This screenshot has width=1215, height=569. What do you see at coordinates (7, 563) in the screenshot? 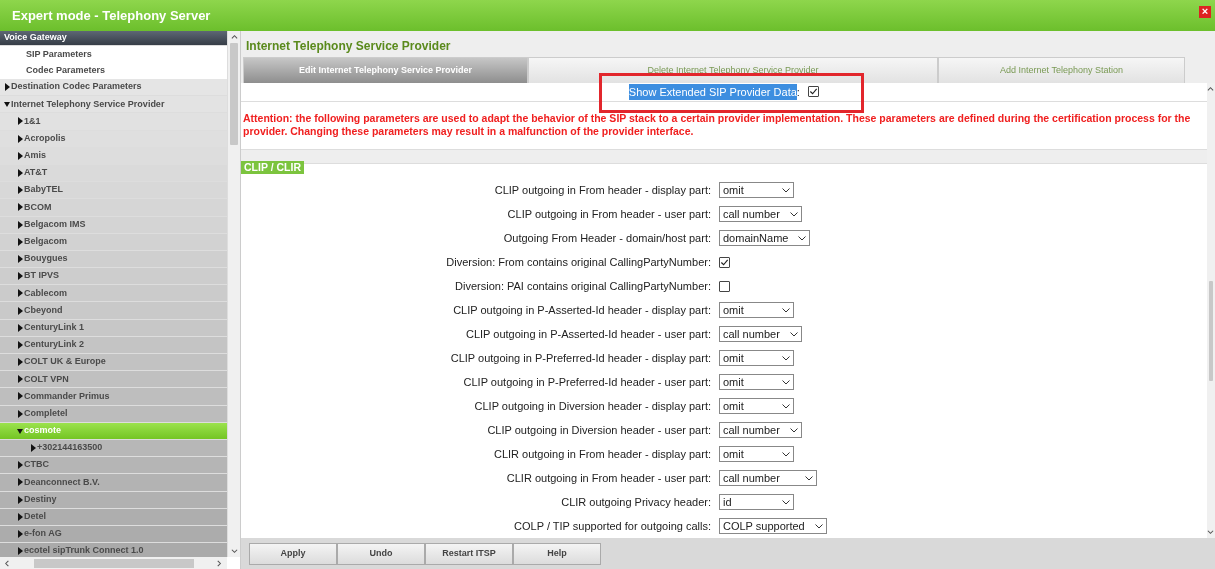
I see `chevron-left-icon` at bounding box center [7, 563].